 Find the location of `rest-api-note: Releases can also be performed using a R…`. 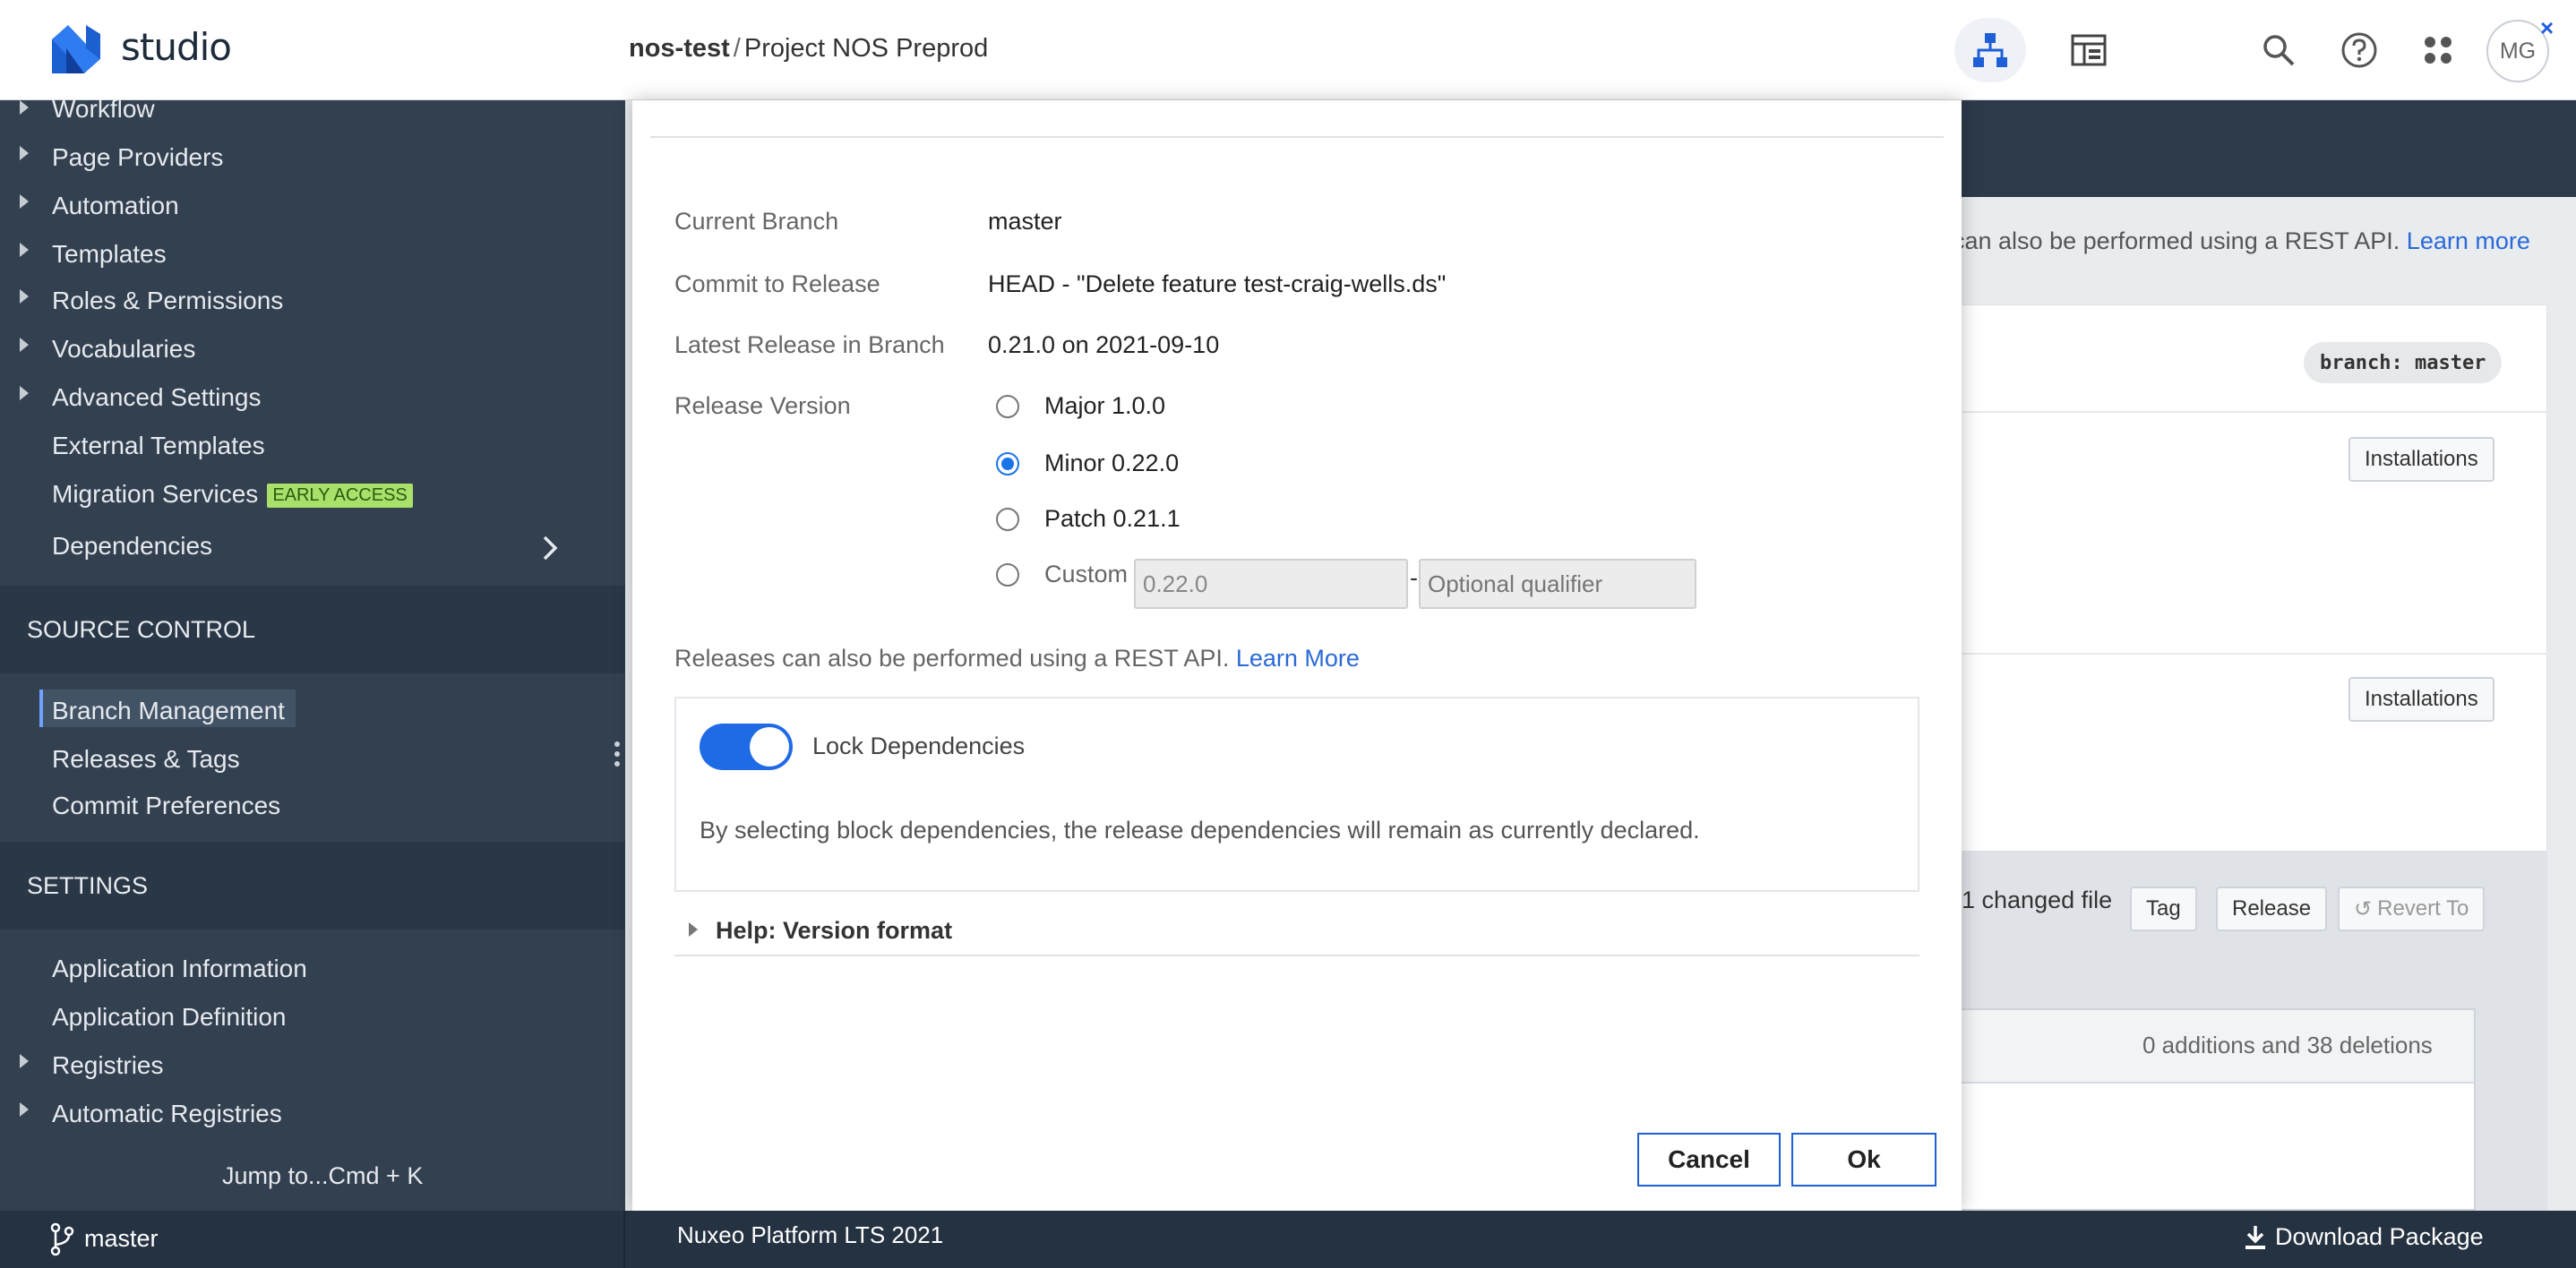

rest-api-note: Releases can also be performed using a R… is located at coordinates (1017, 659).